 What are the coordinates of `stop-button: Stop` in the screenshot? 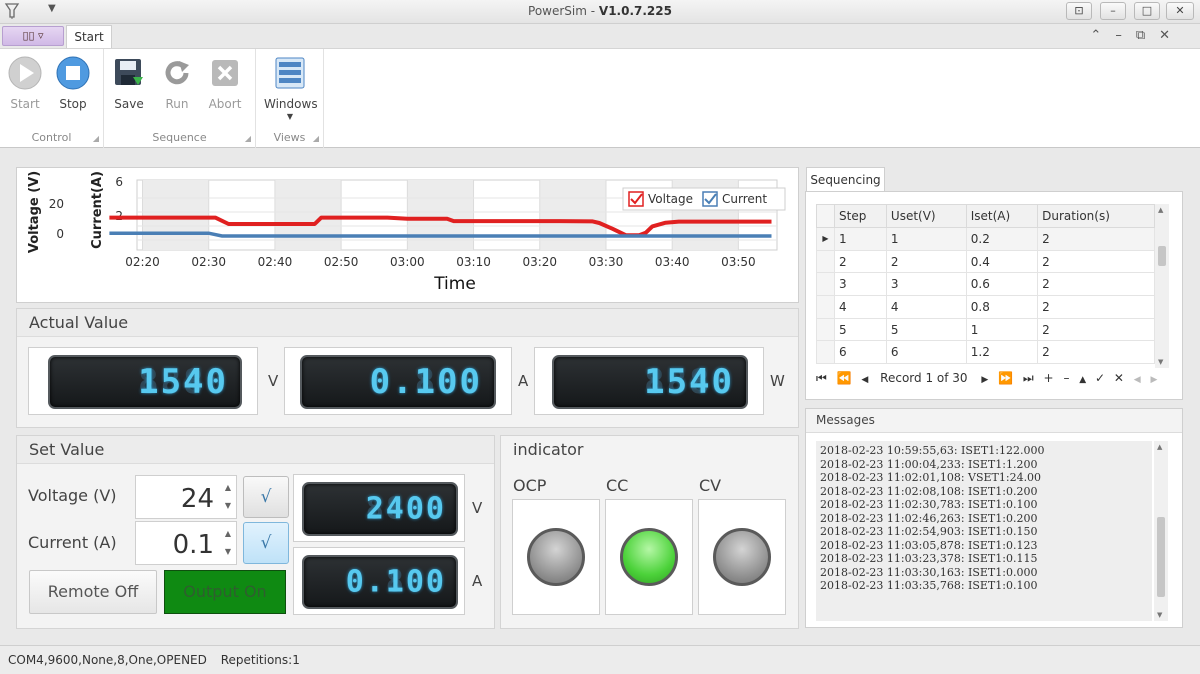 It's located at (73, 84).